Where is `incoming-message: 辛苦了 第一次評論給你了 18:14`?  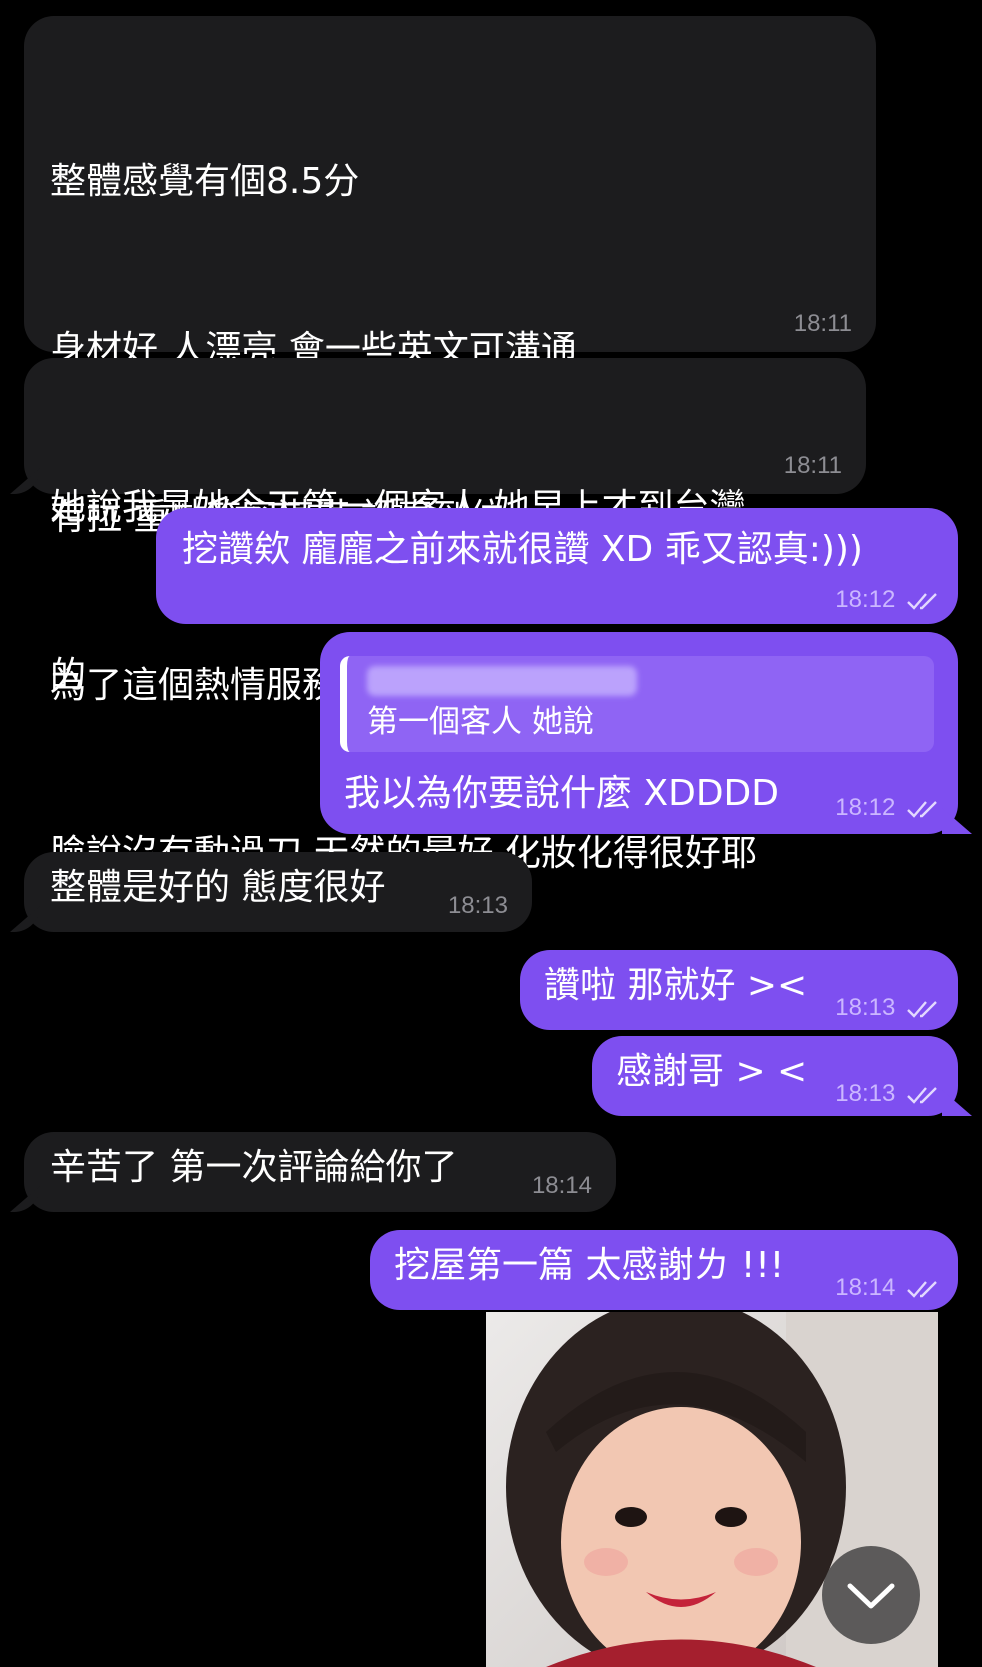 incoming-message: 辛苦了 第一次評論給你了 18:14 is located at coordinates (320, 1172).